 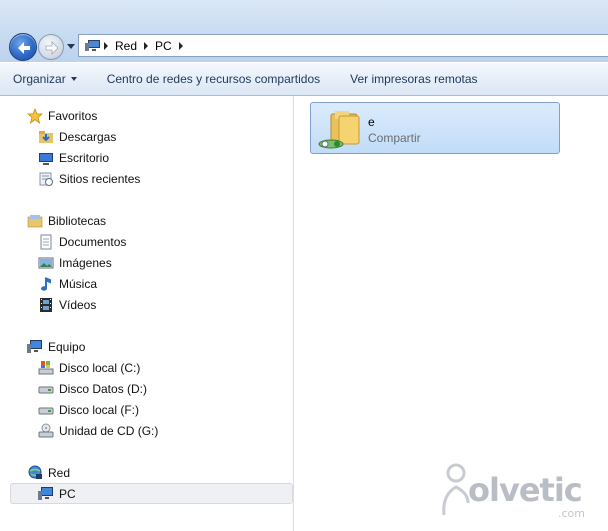 I want to click on nav-item-imagenes: Imágenes, so click(x=75, y=263).